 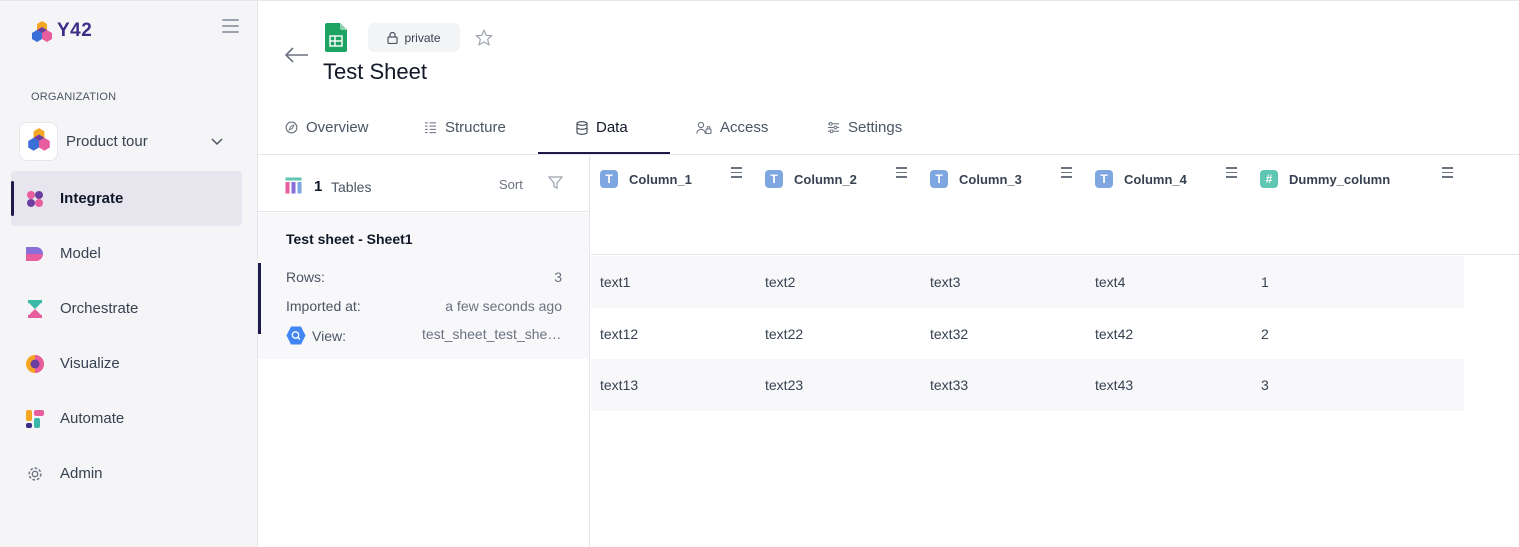 What do you see at coordinates (393, 37) in the screenshot?
I see `lock-icon` at bounding box center [393, 37].